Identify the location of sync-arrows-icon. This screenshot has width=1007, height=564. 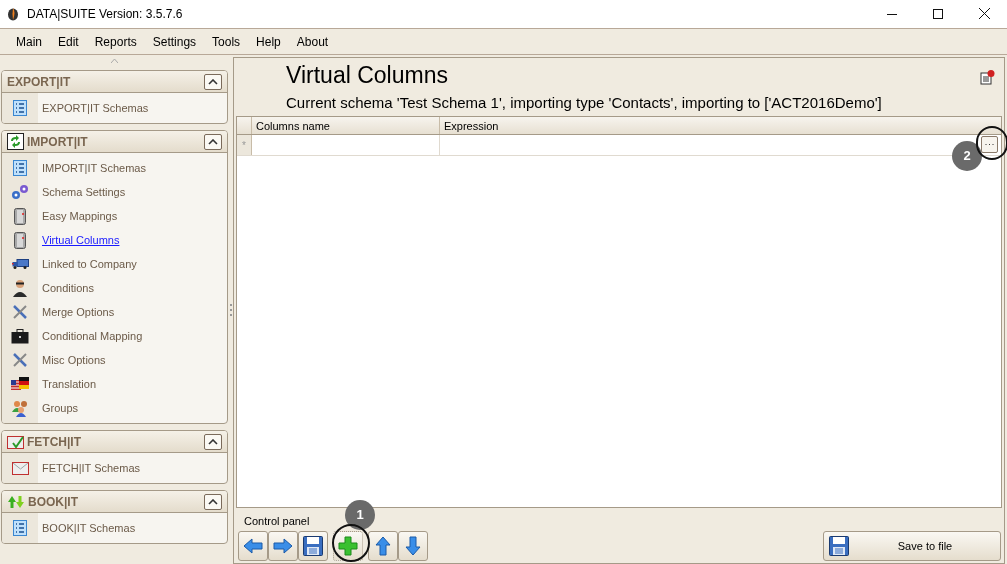
(16, 501).